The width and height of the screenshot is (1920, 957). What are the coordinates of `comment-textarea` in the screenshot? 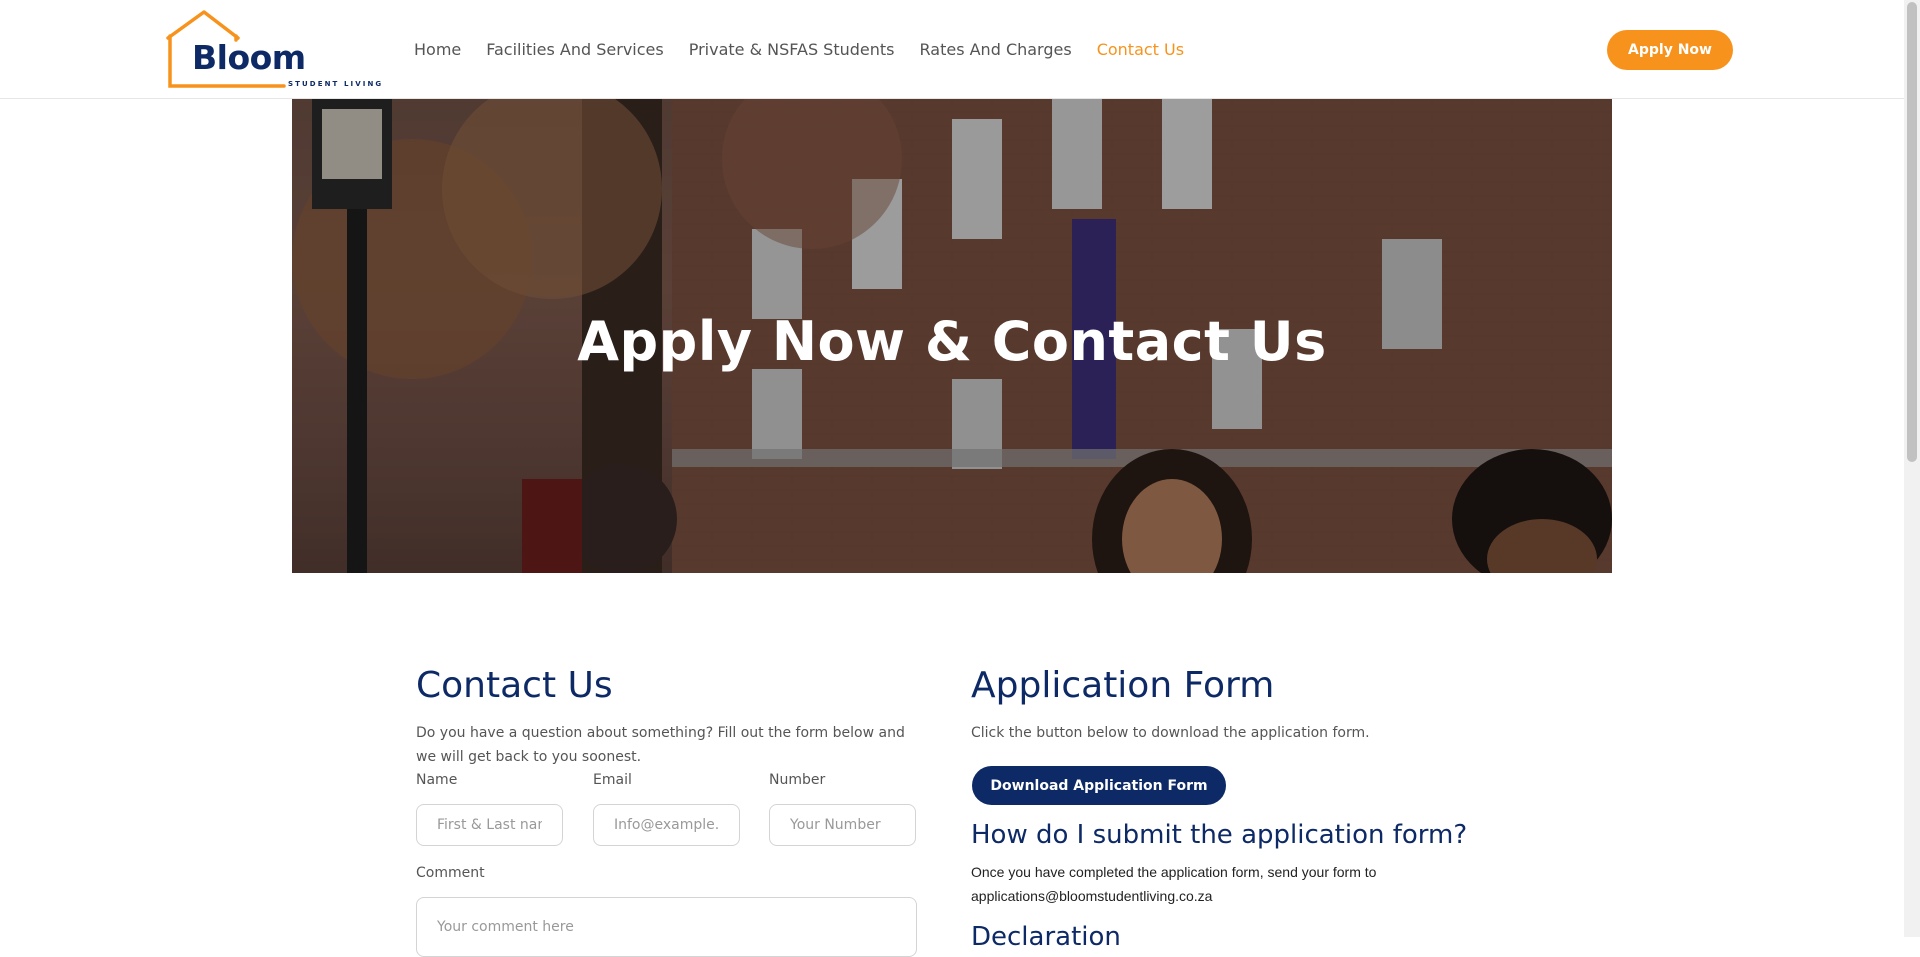 It's located at (666, 927).